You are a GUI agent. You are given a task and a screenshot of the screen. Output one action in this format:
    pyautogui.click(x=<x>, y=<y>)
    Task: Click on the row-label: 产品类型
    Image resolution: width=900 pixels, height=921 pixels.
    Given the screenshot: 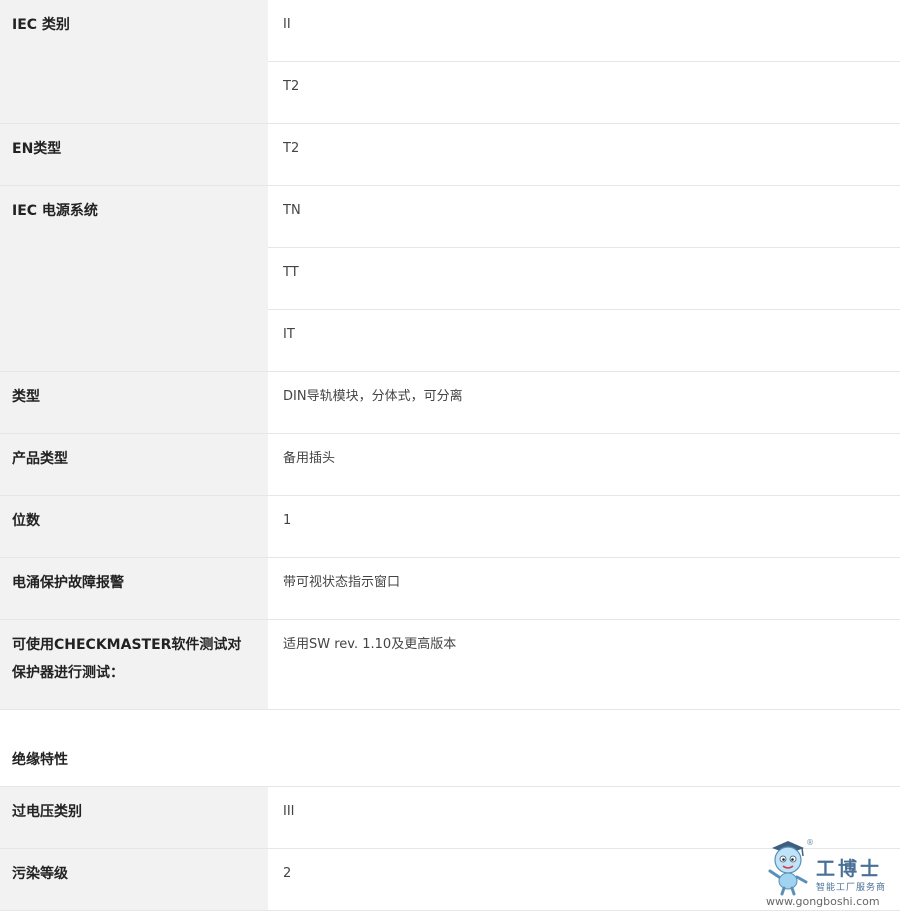 What is the action you would take?
    pyautogui.click(x=134, y=465)
    